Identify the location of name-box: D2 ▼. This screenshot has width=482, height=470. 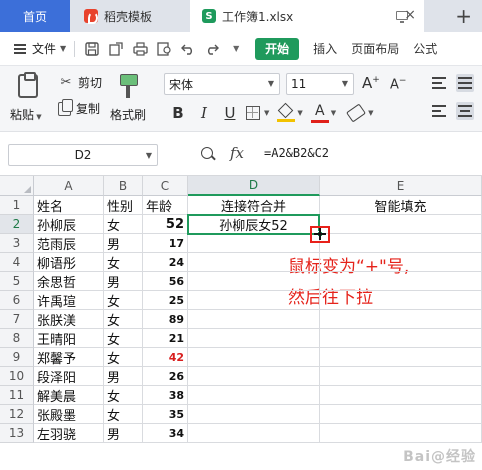
(83, 155).